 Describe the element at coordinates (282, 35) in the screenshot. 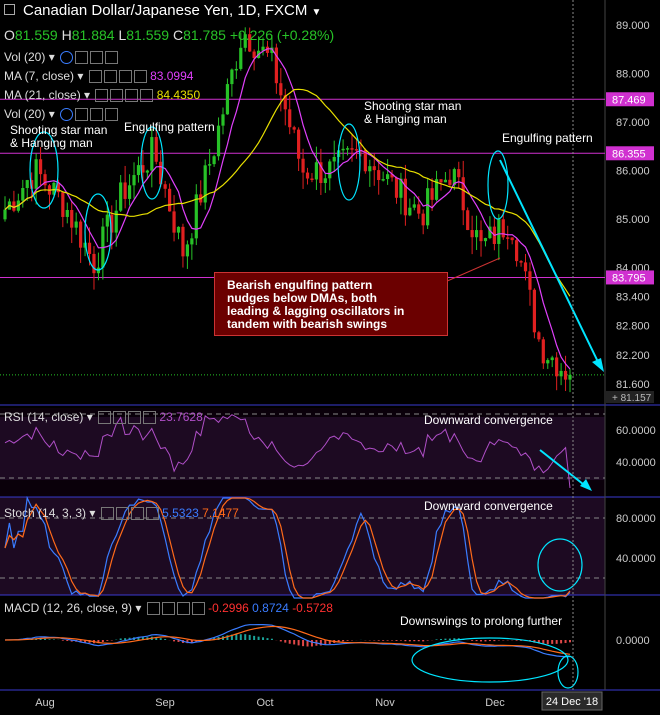

I see `change-value: +0.226 (+0.28%)` at that location.